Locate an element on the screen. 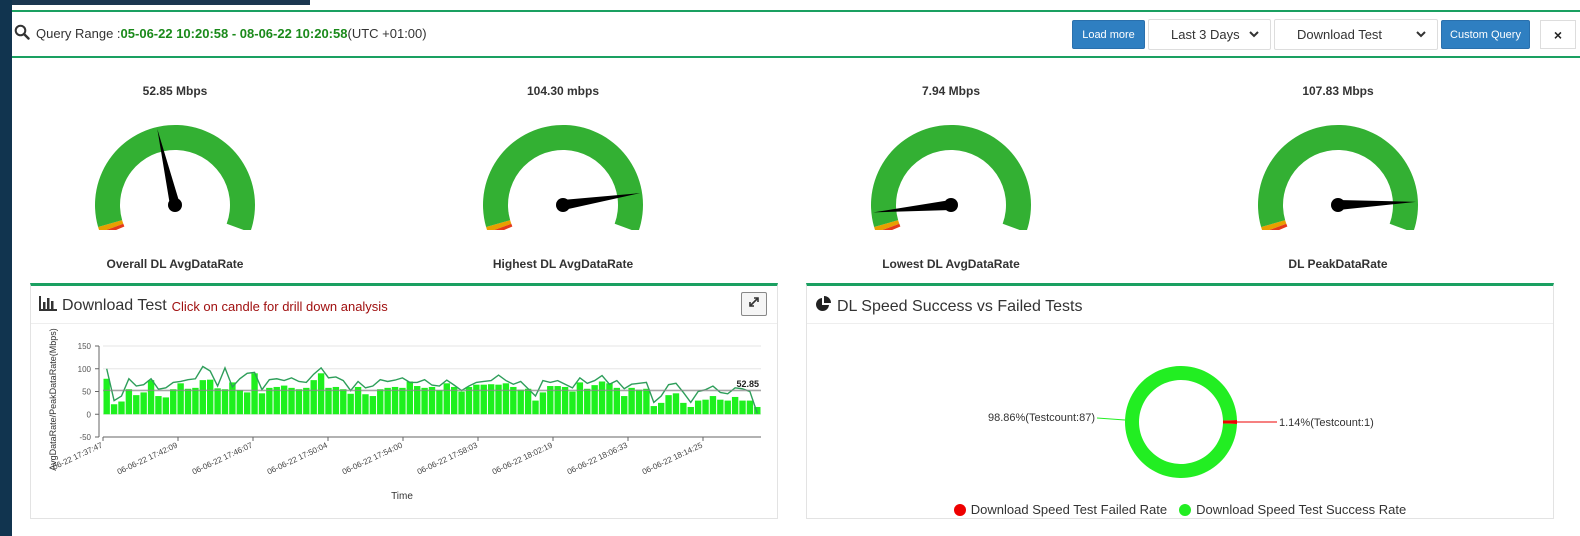 This screenshot has height=536, width=1580. panel-title: DL Speed Success vs Failed Tests is located at coordinates (948, 306).